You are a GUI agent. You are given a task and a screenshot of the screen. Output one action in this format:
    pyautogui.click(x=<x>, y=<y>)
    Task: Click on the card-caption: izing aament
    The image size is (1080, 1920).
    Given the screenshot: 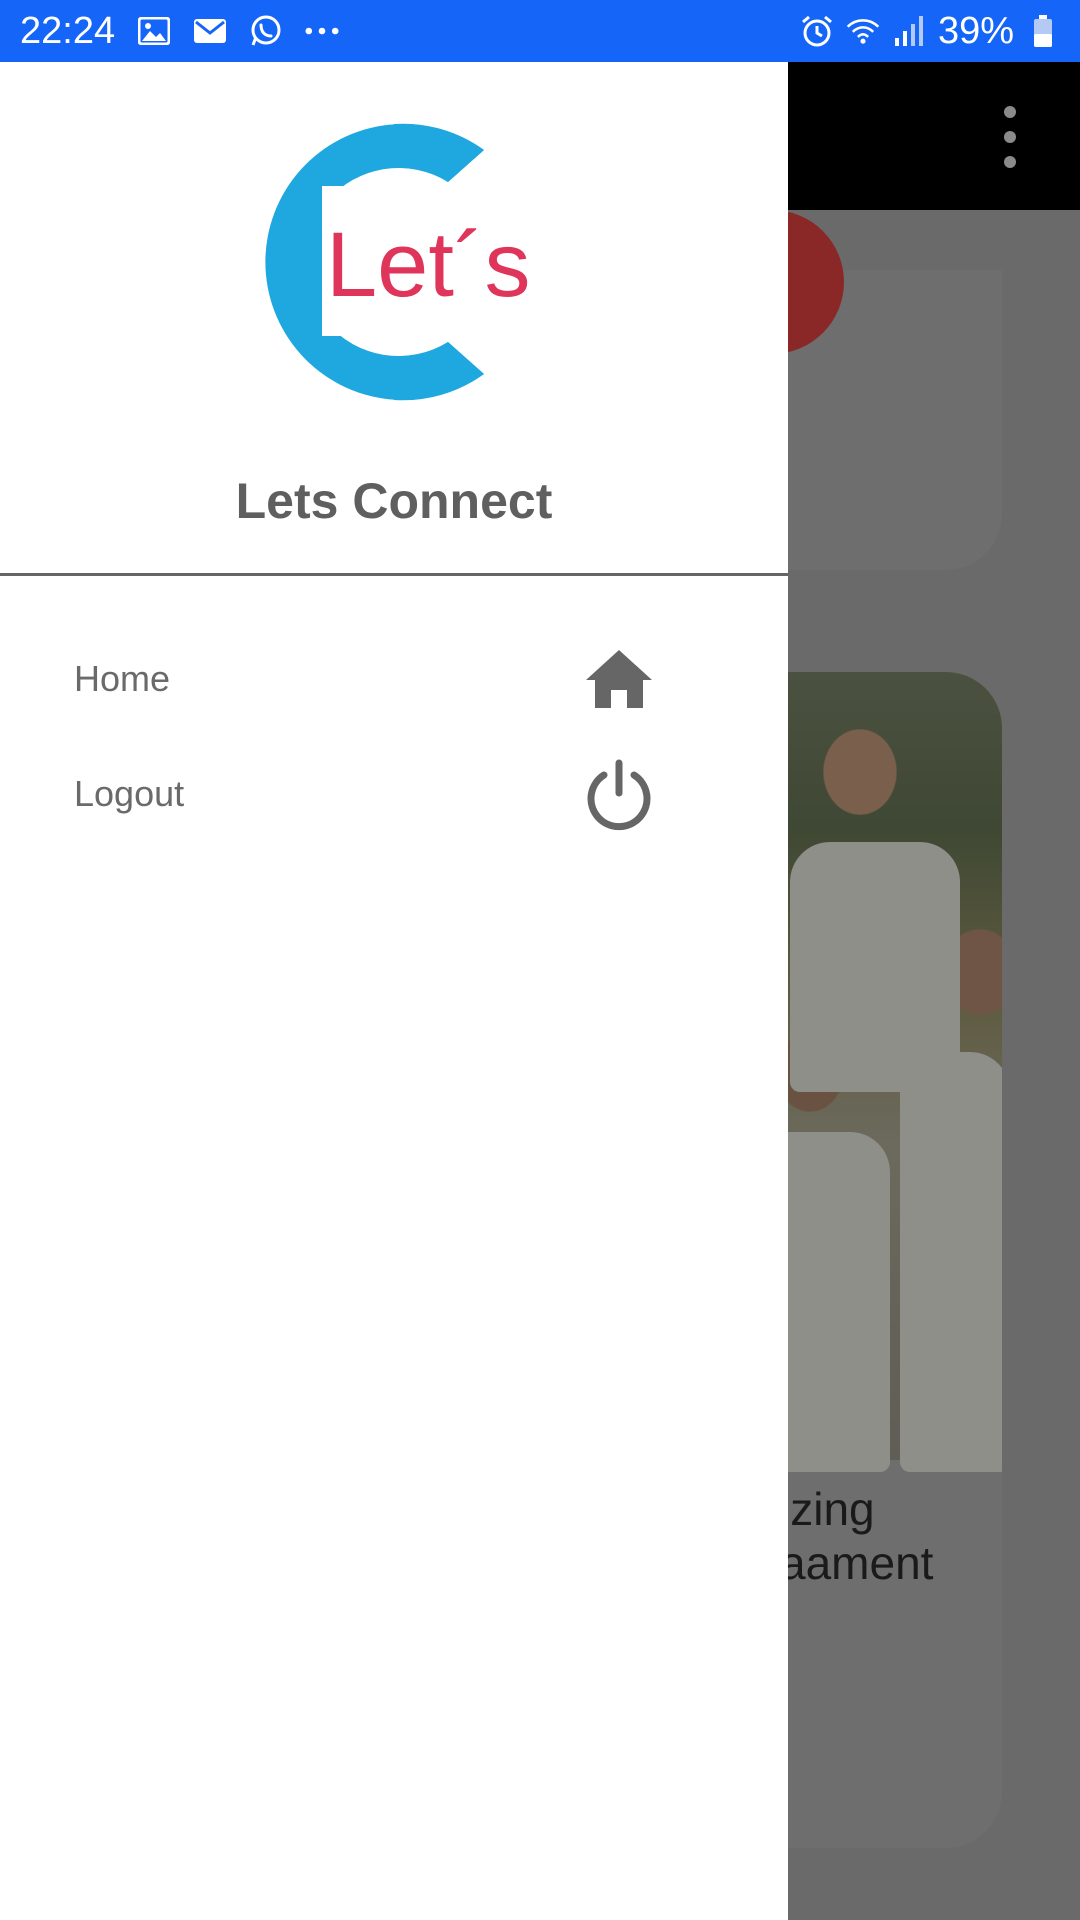 What is the action you would take?
    pyautogui.click(x=857, y=1536)
    